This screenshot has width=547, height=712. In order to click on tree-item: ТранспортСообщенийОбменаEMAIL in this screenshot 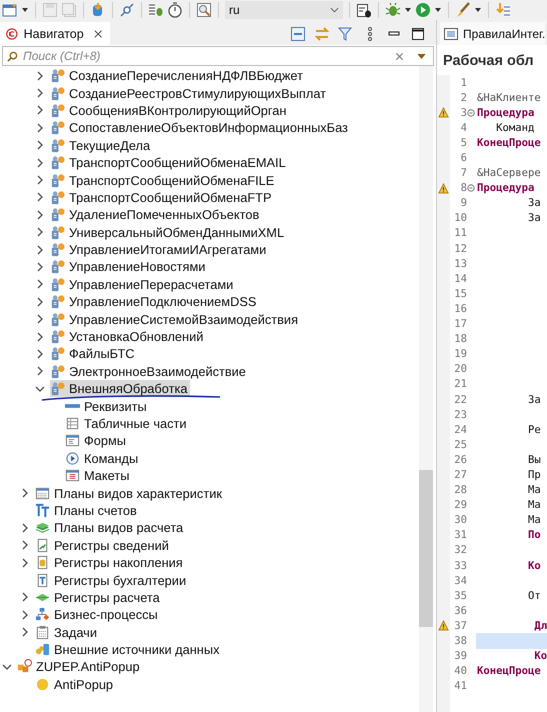, I will do `click(169, 163)`.